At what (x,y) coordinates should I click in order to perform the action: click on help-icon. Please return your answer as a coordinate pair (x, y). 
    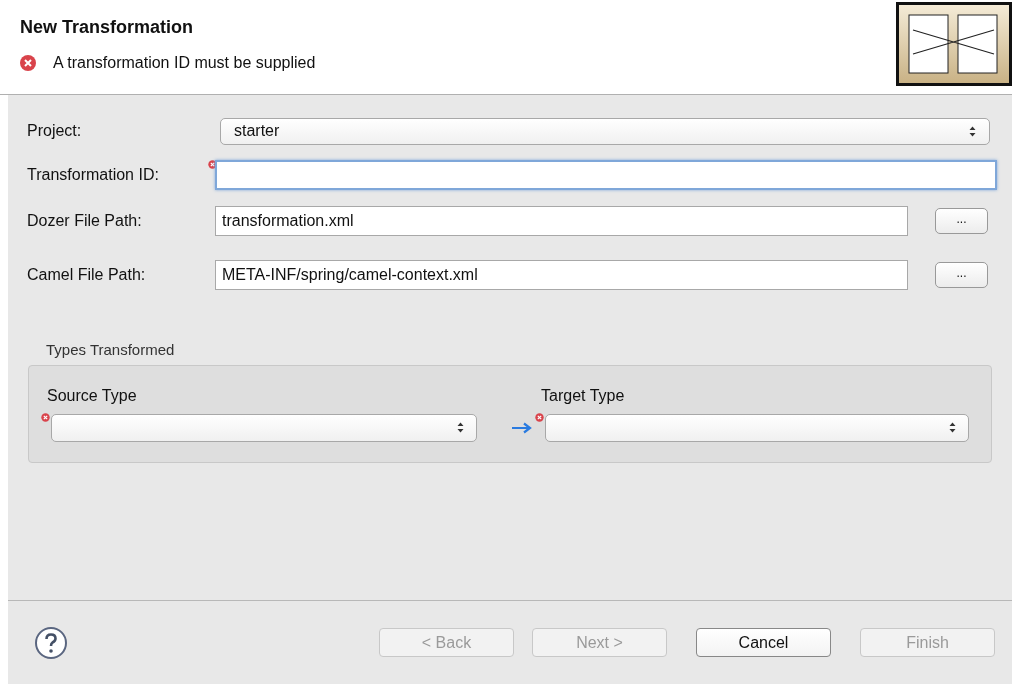
    Looking at the image, I should click on (51, 642).